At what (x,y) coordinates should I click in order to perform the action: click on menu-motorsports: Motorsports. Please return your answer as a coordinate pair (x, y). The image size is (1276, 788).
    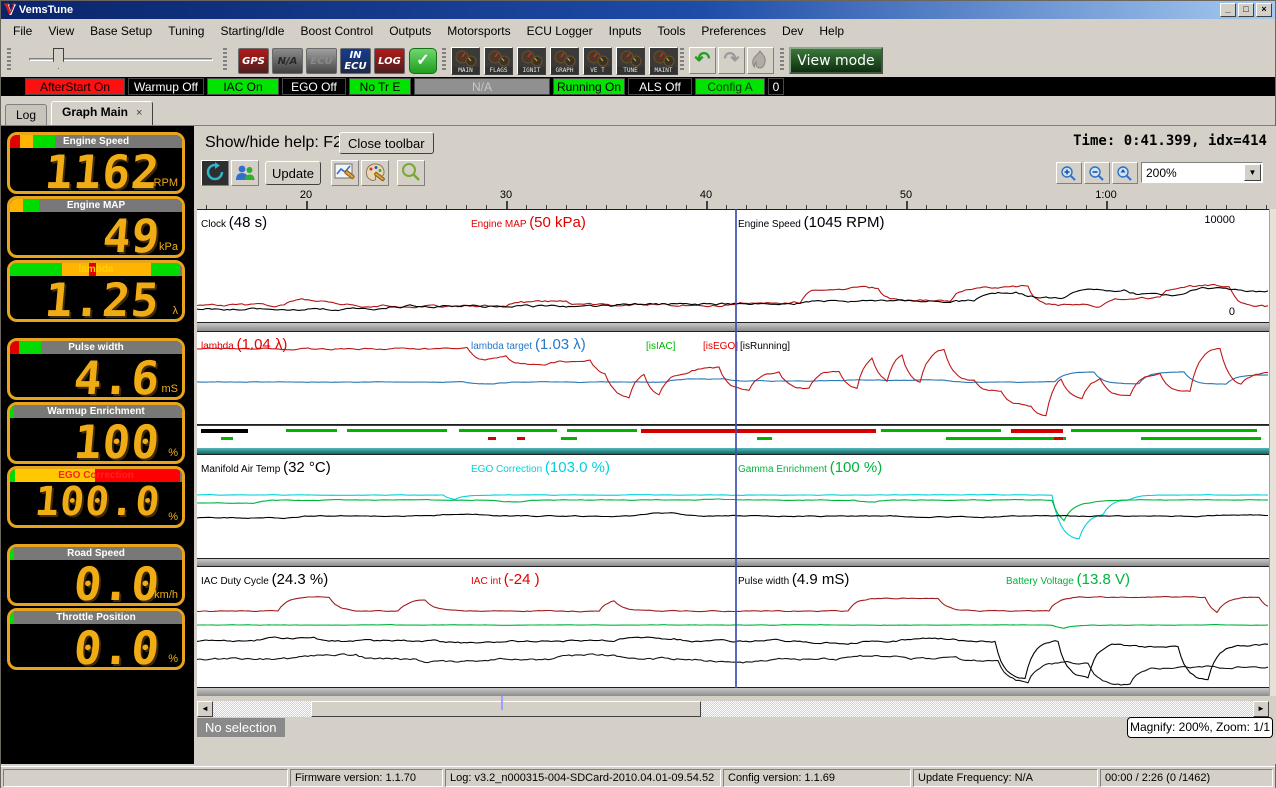
    Looking at the image, I should click on (478, 31).